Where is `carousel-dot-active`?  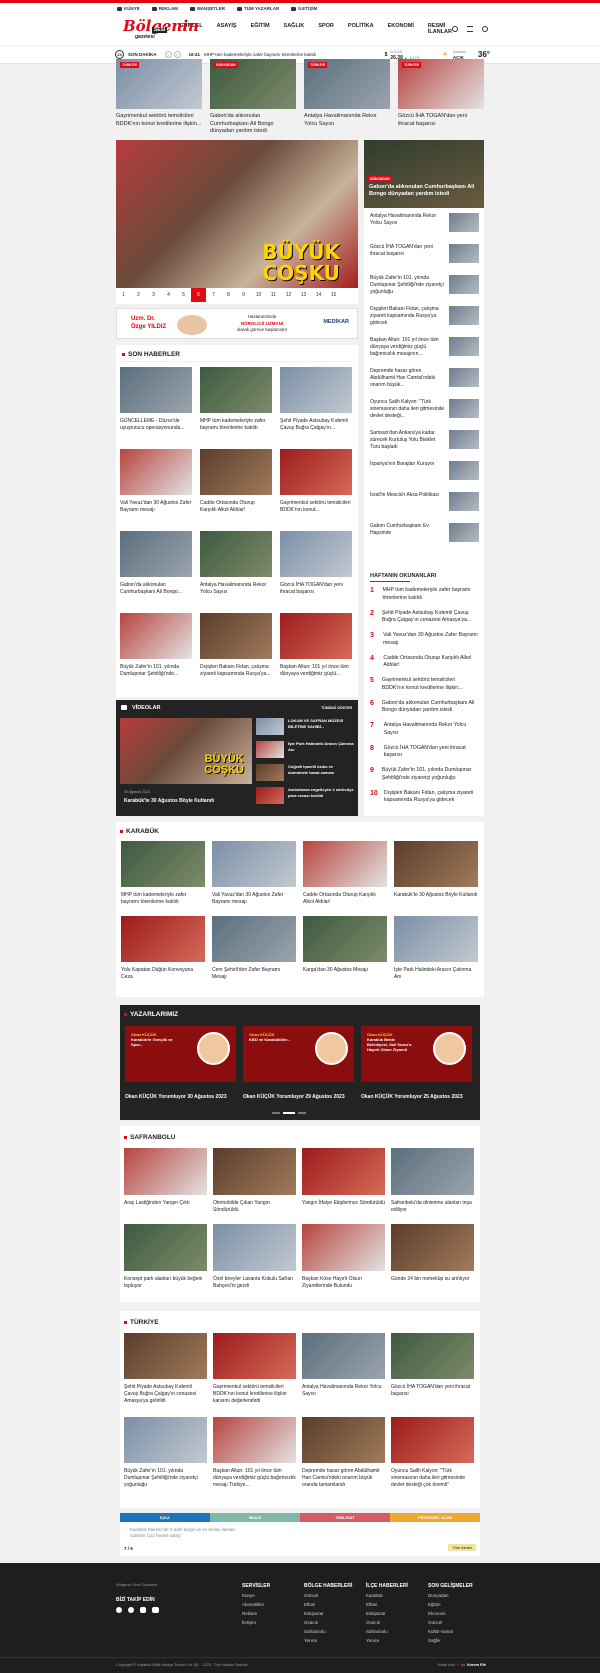 carousel-dot-active is located at coordinates (289, 1113).